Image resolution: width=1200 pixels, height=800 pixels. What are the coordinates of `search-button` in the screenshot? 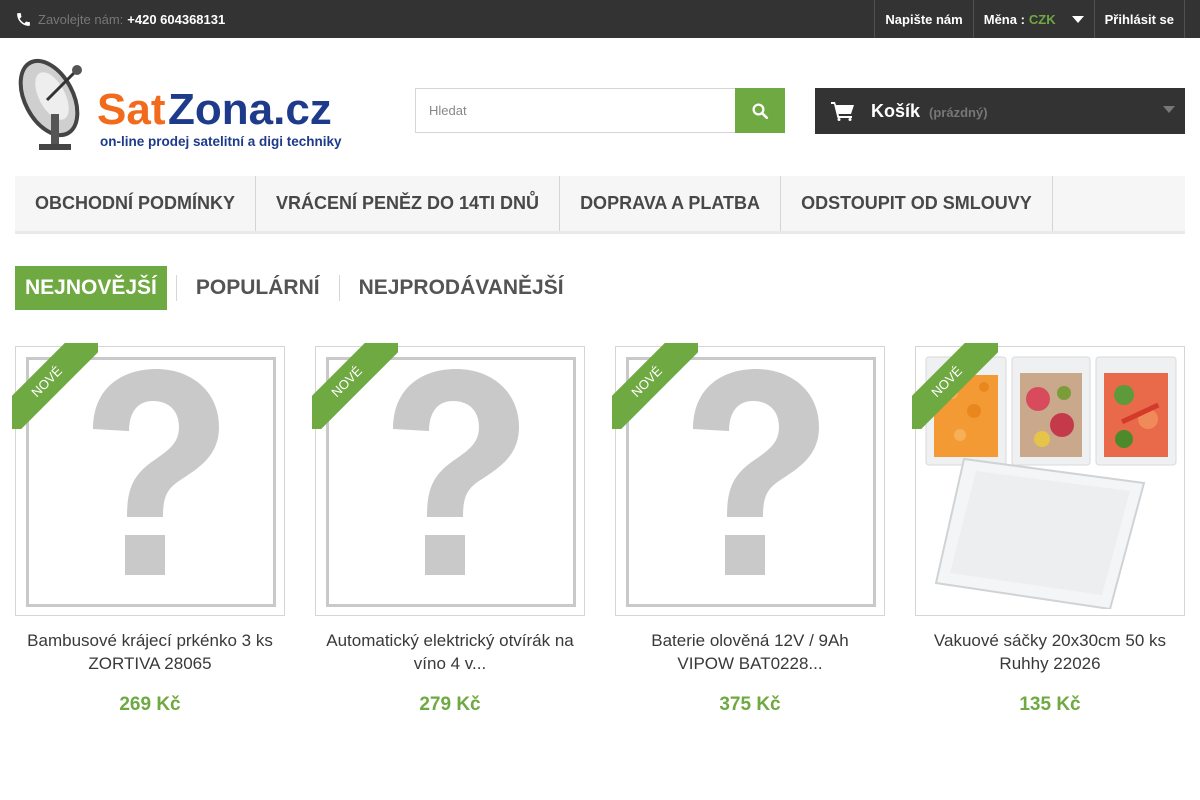 It's located at (760, 110).